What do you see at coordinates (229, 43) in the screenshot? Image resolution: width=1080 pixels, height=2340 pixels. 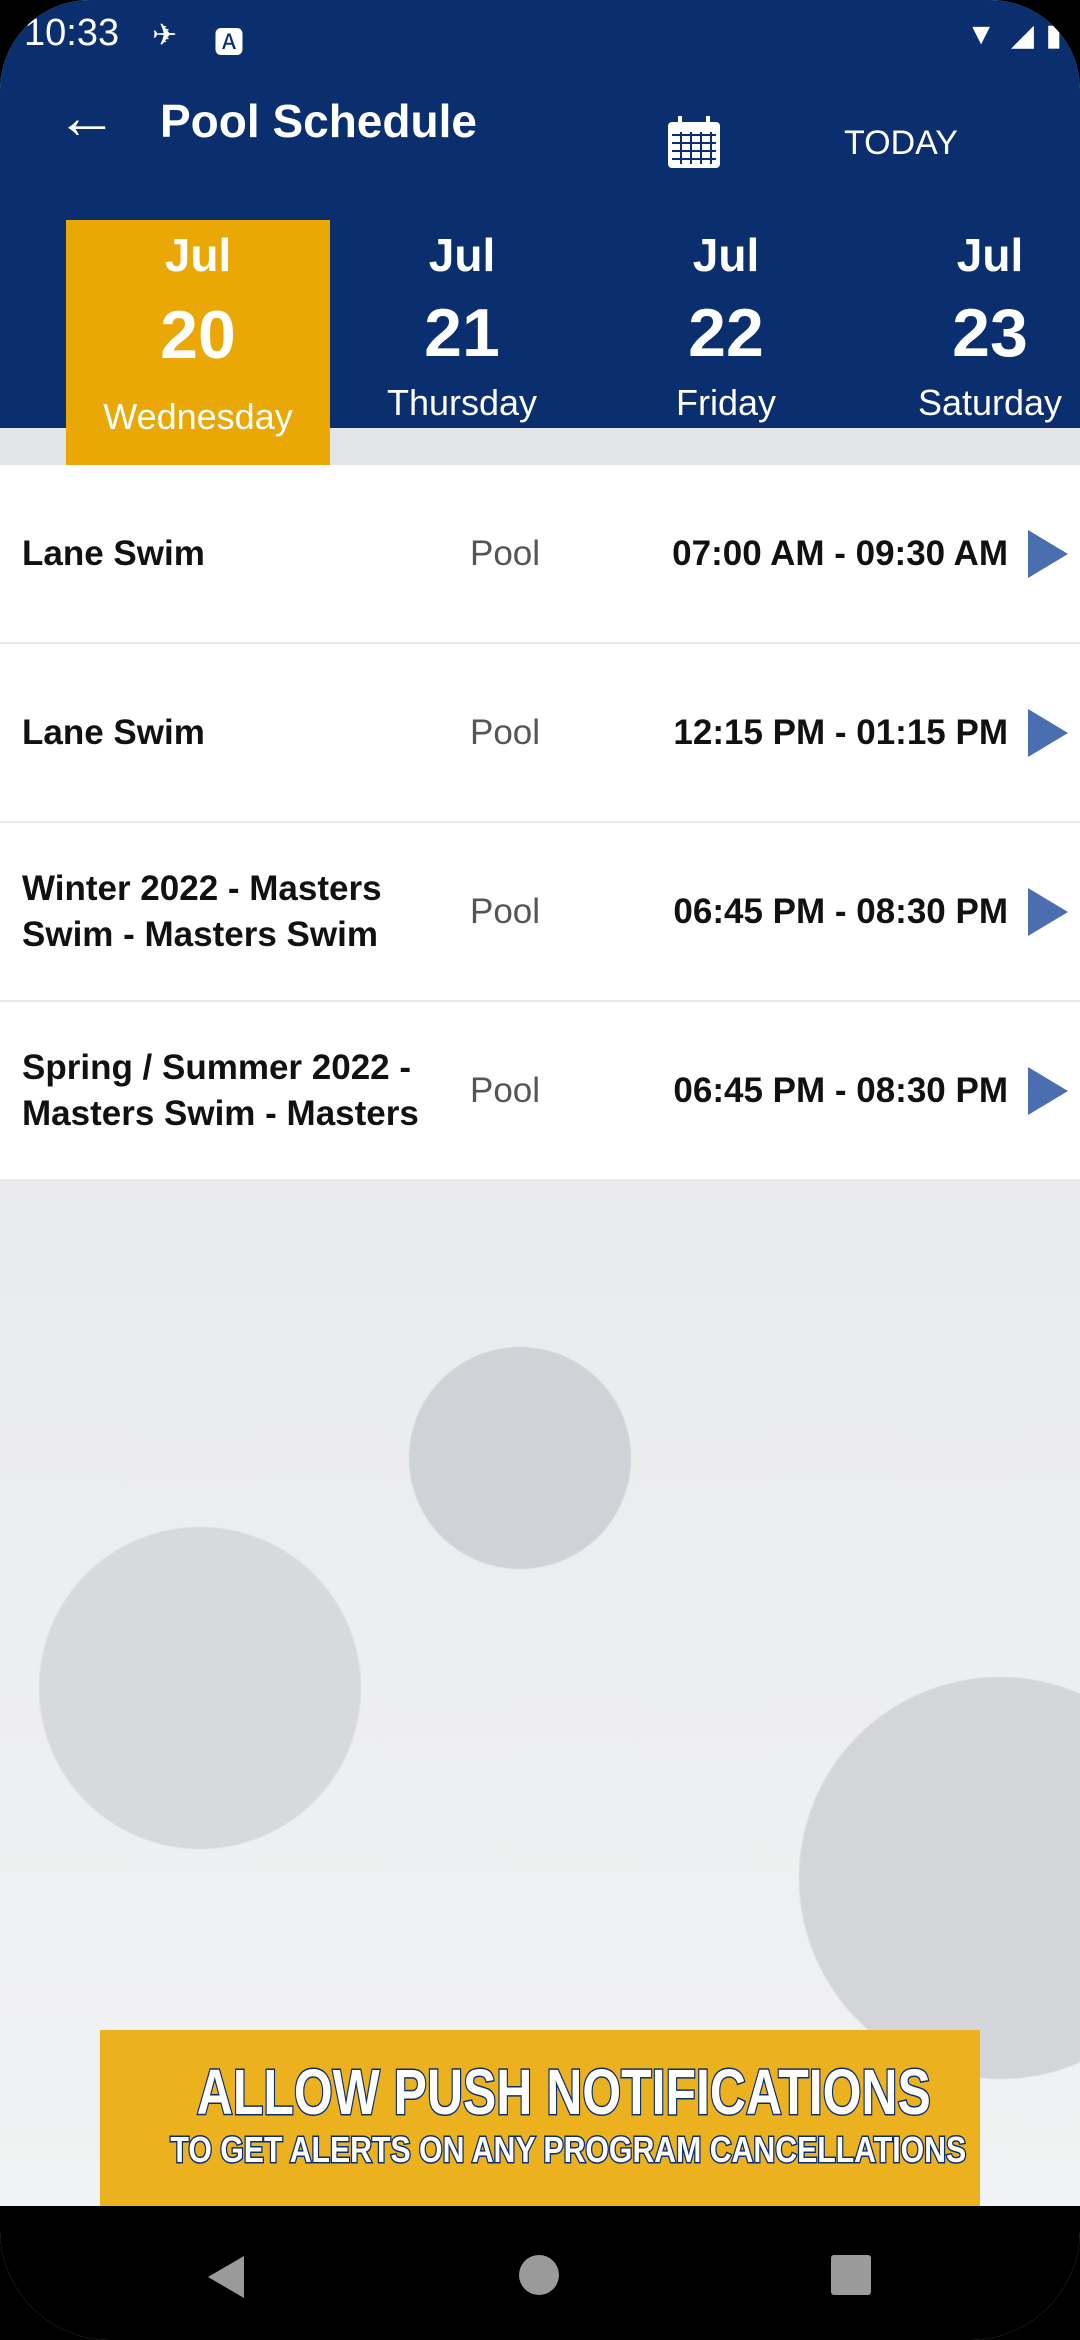 I see `keyboard-icon: 🅰` at bounding box center [229, 43].